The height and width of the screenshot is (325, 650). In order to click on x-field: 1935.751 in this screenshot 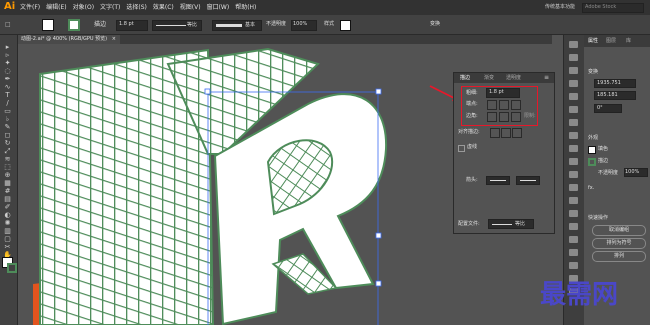, I will do `click(615, 83)`.